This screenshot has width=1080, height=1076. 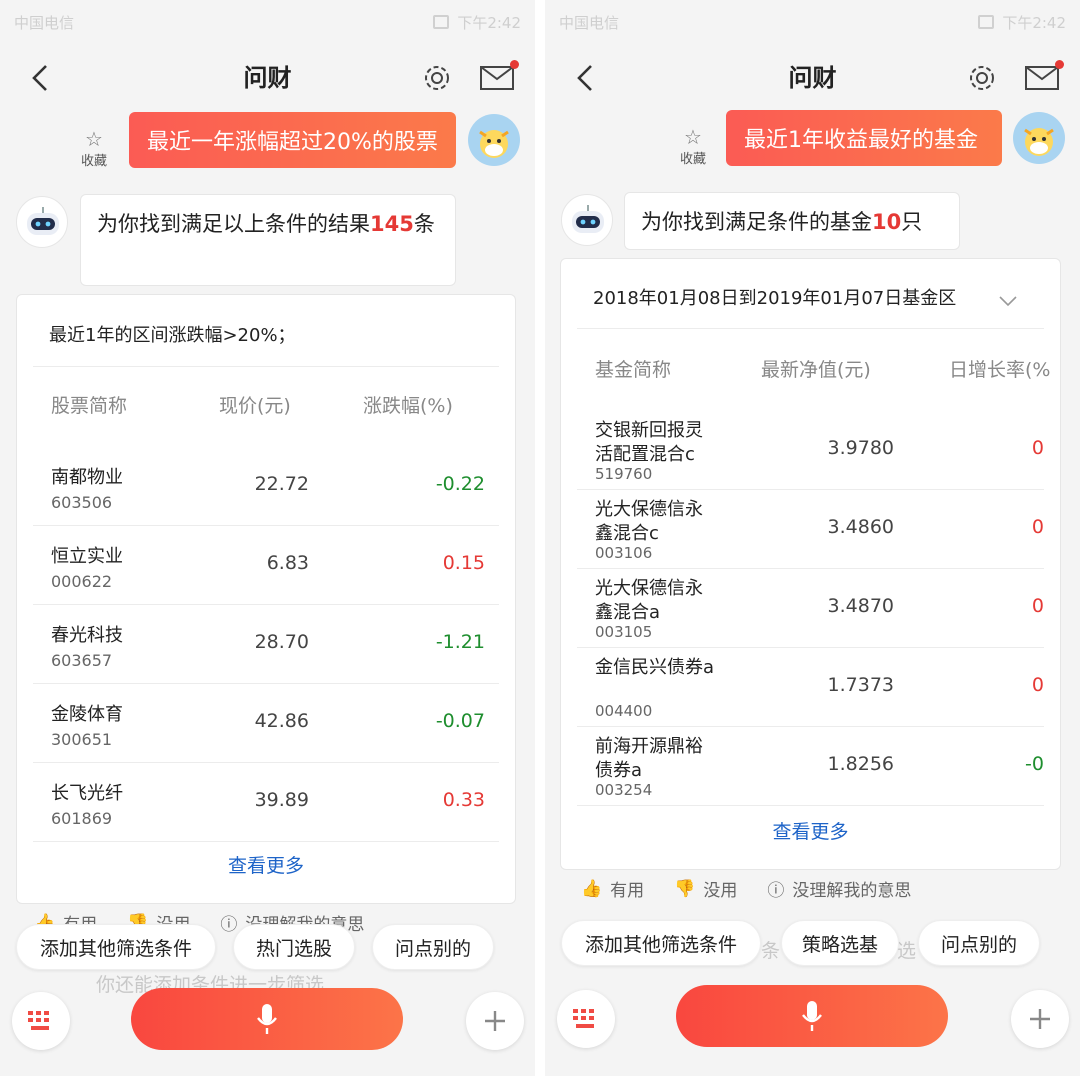 I want to click on misunderstood-button: ⓘ 没理解我的意思, so click(x=839, y=888).